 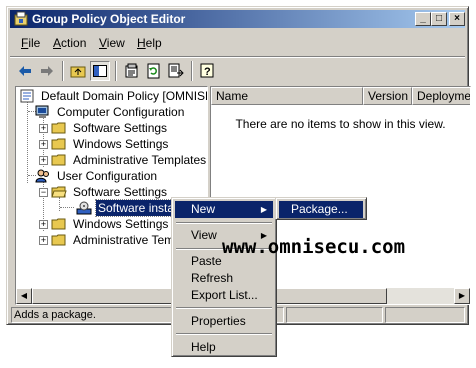 I want to click on help-icon: ?, so click(x=207, y=70).